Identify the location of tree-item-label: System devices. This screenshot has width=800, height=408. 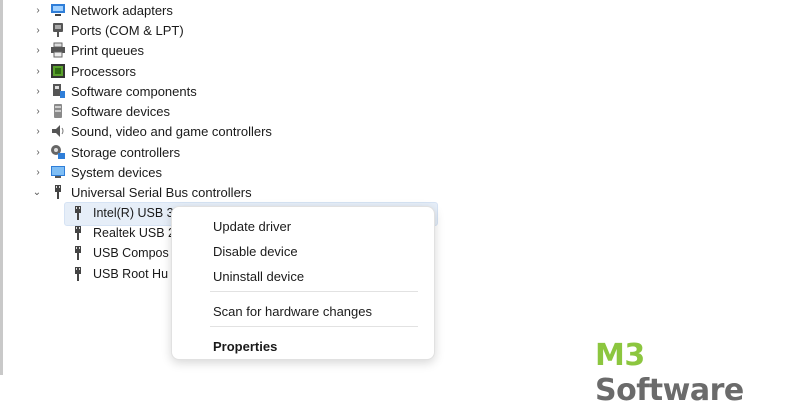
(117, 172).